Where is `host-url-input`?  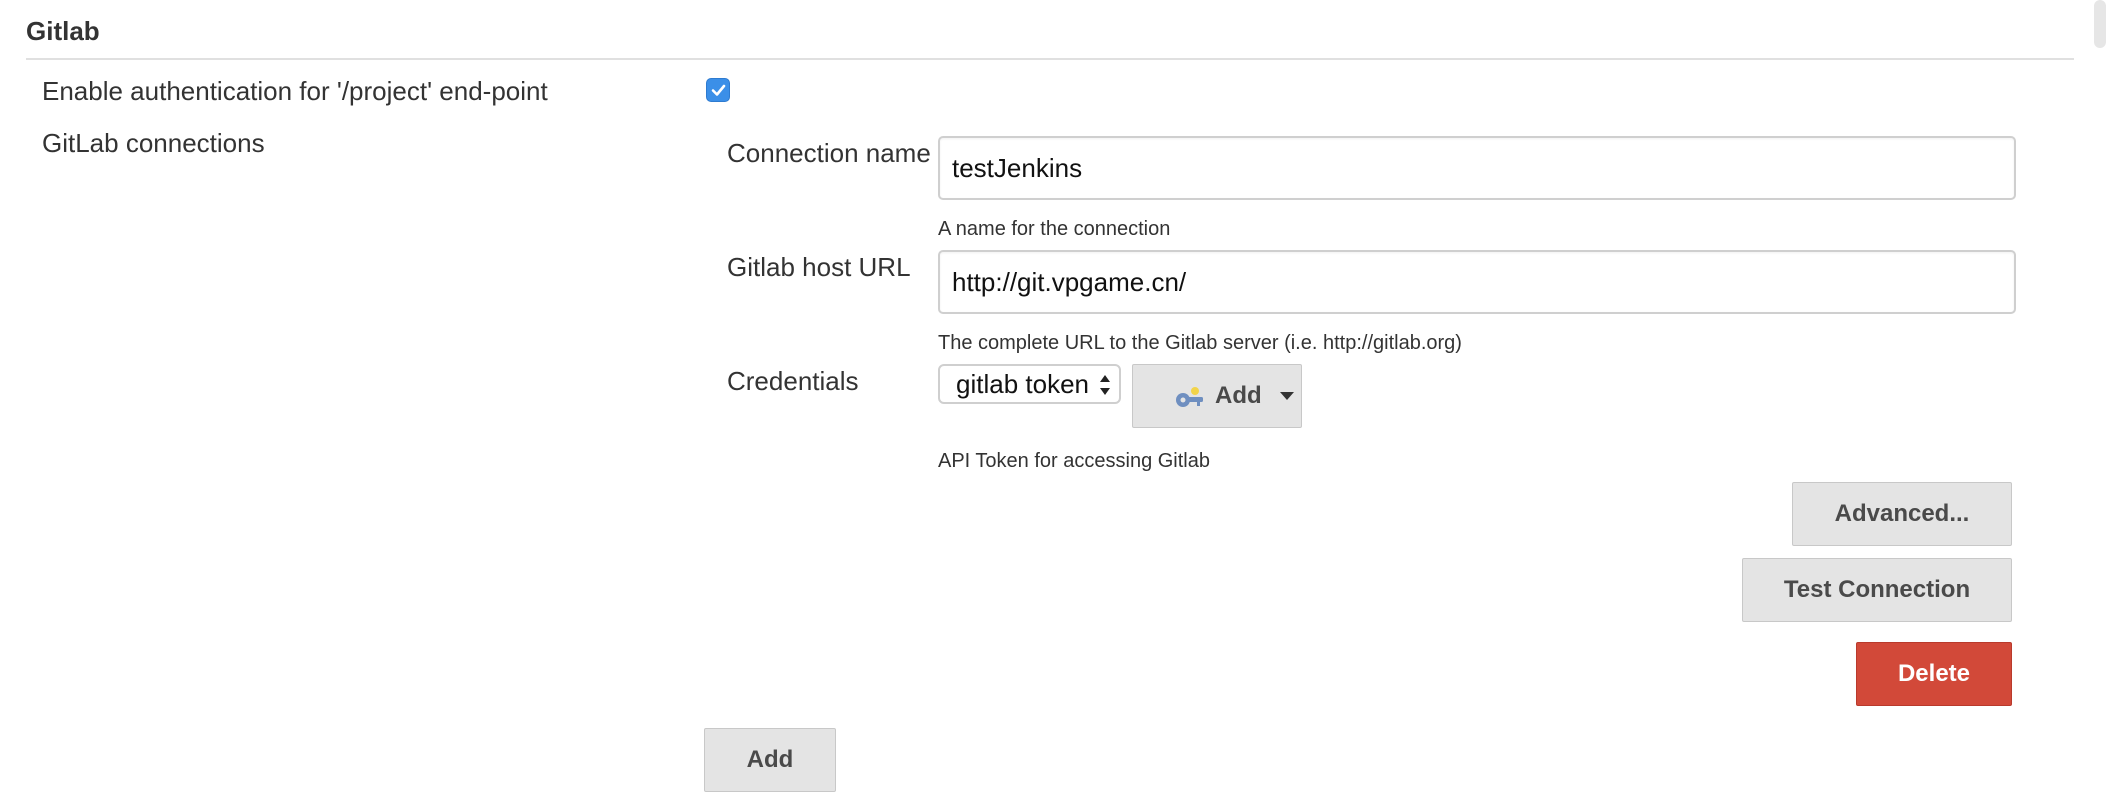
host-url-input is located at coordinates (1477, 282).